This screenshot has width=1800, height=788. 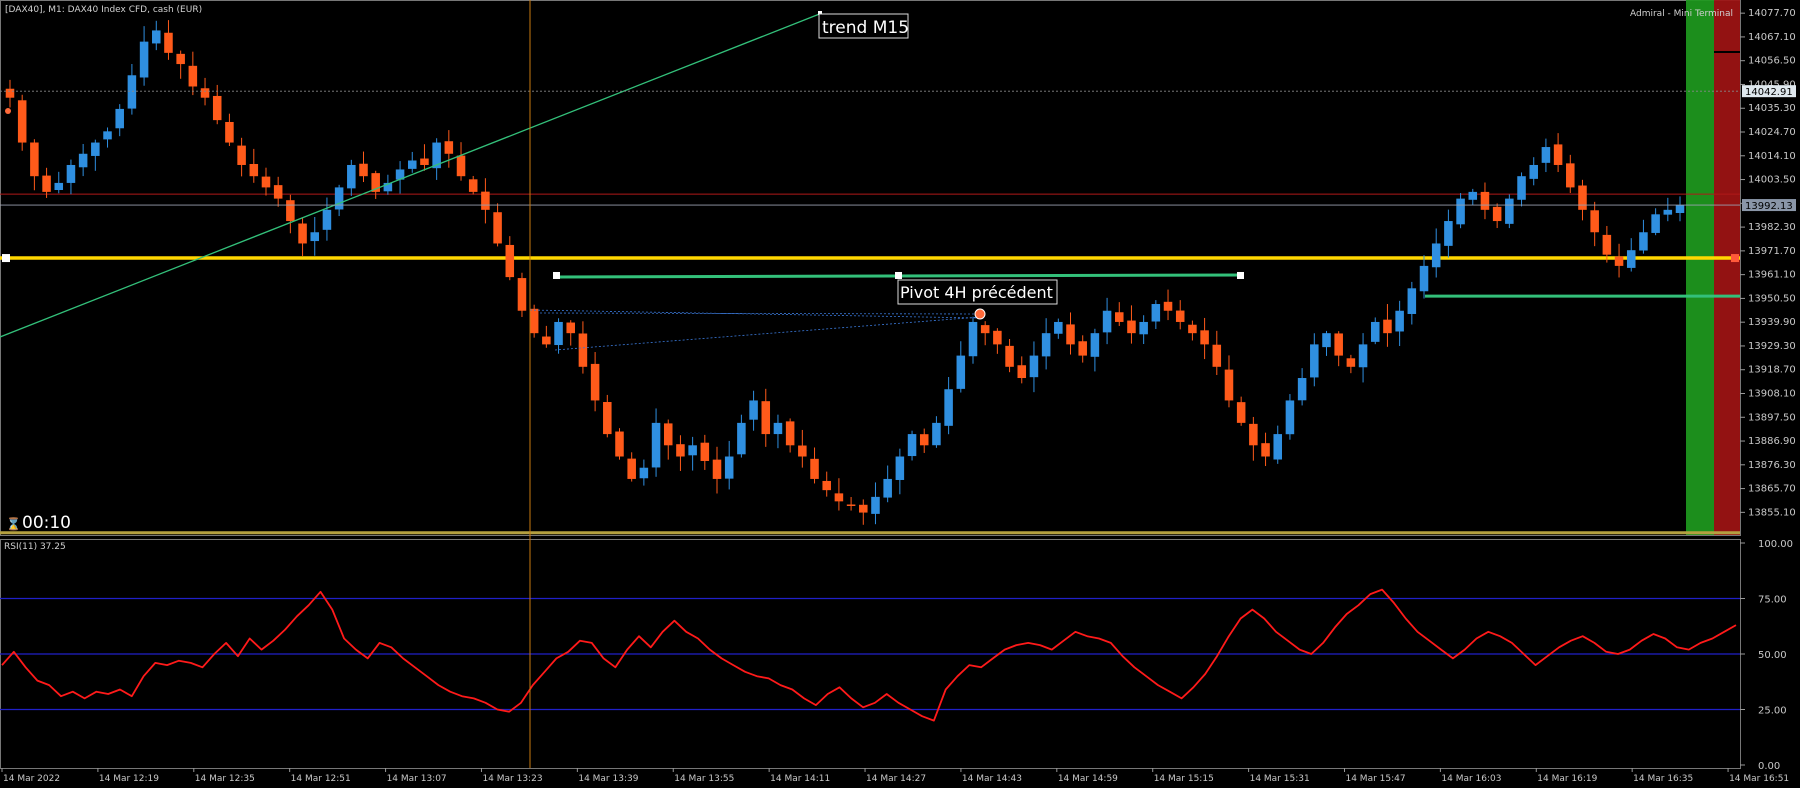 I want to click on rsi-y-tick-label: 0.00, so click(x=1769, y=766).